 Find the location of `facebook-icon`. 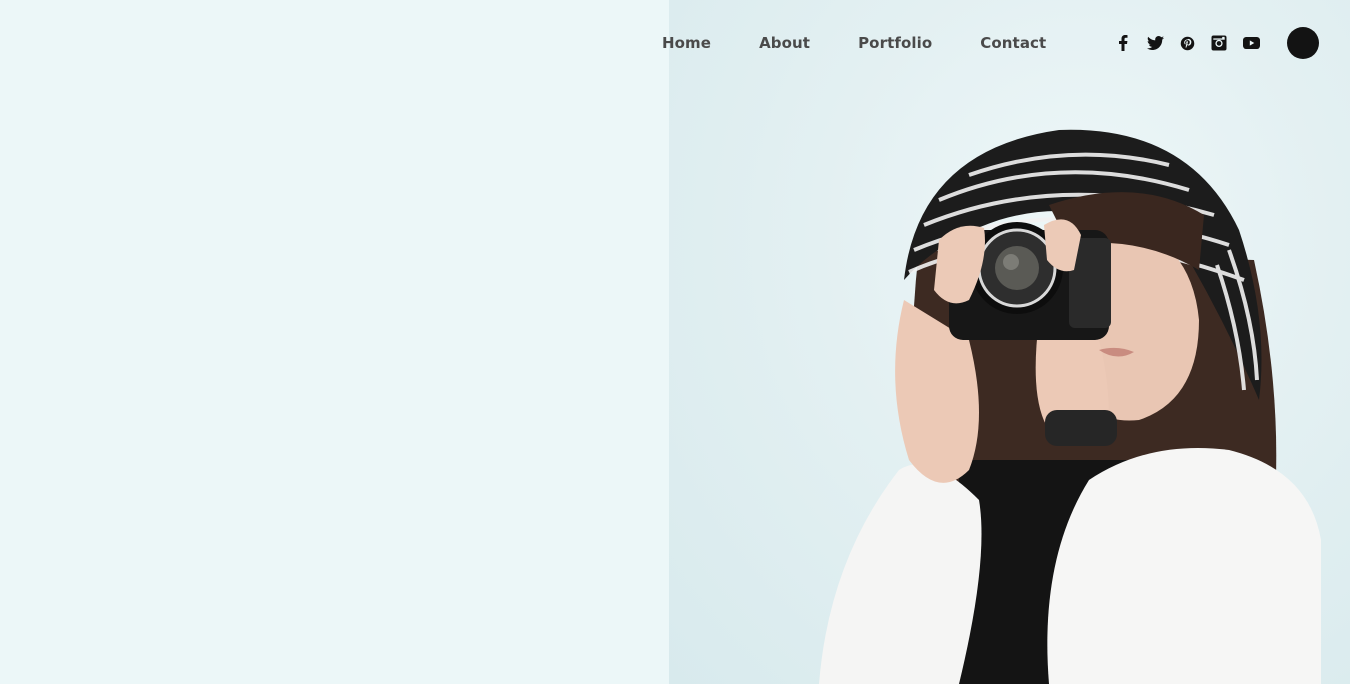

facebook-icon is located at coordinates (1123, 43).